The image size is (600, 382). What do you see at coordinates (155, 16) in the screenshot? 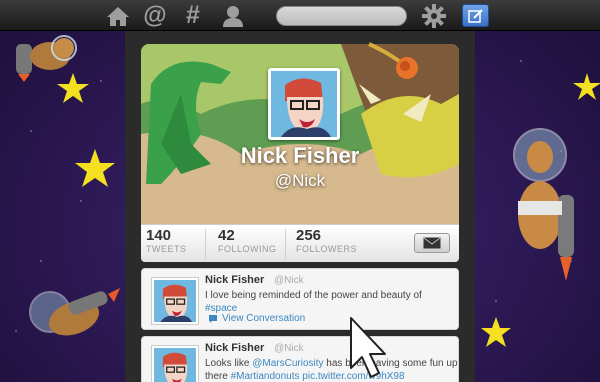
I see `at-icon: @` at bounding box center [155, 16].